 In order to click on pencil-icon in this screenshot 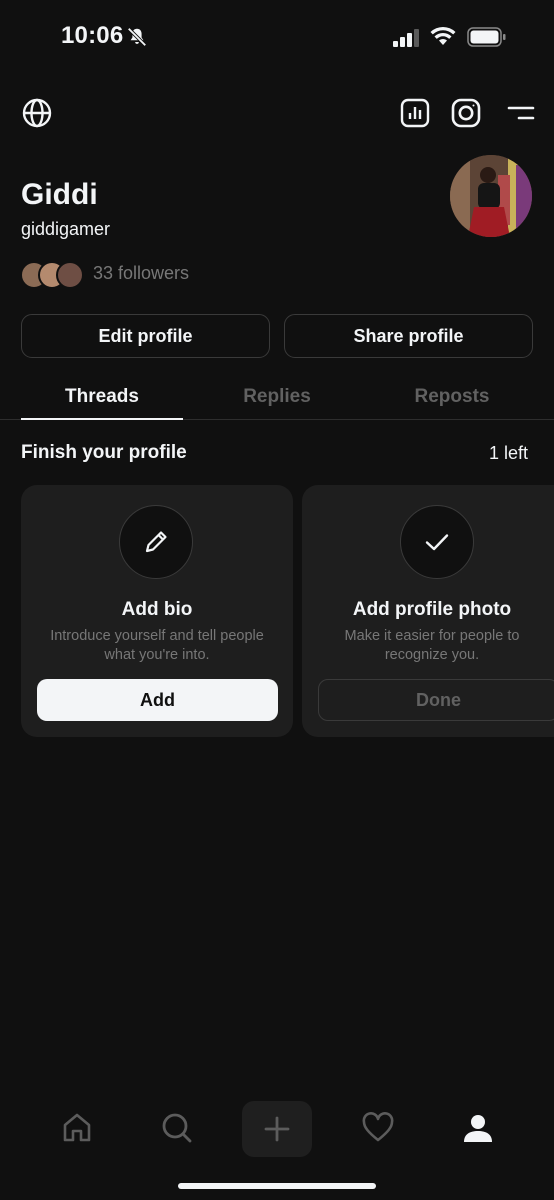, I will do `click(156, 542)`.